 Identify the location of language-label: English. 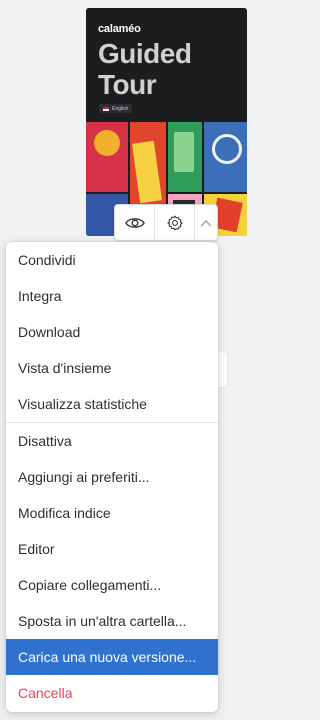
(120, 108).